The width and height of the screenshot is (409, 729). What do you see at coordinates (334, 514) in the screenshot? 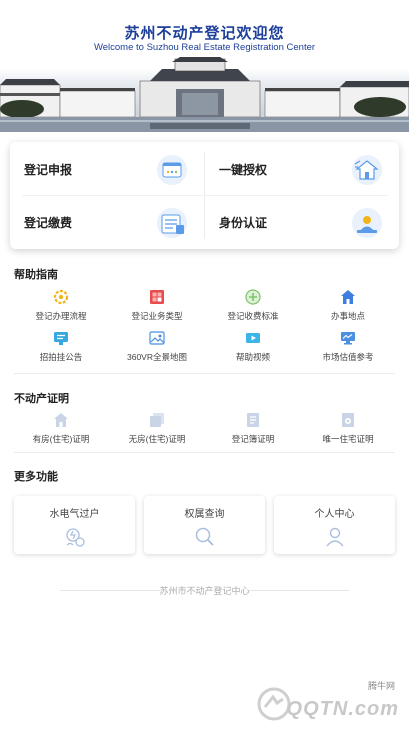
I see `more-item-label: 个人中心` at bounding box center [334, 514].